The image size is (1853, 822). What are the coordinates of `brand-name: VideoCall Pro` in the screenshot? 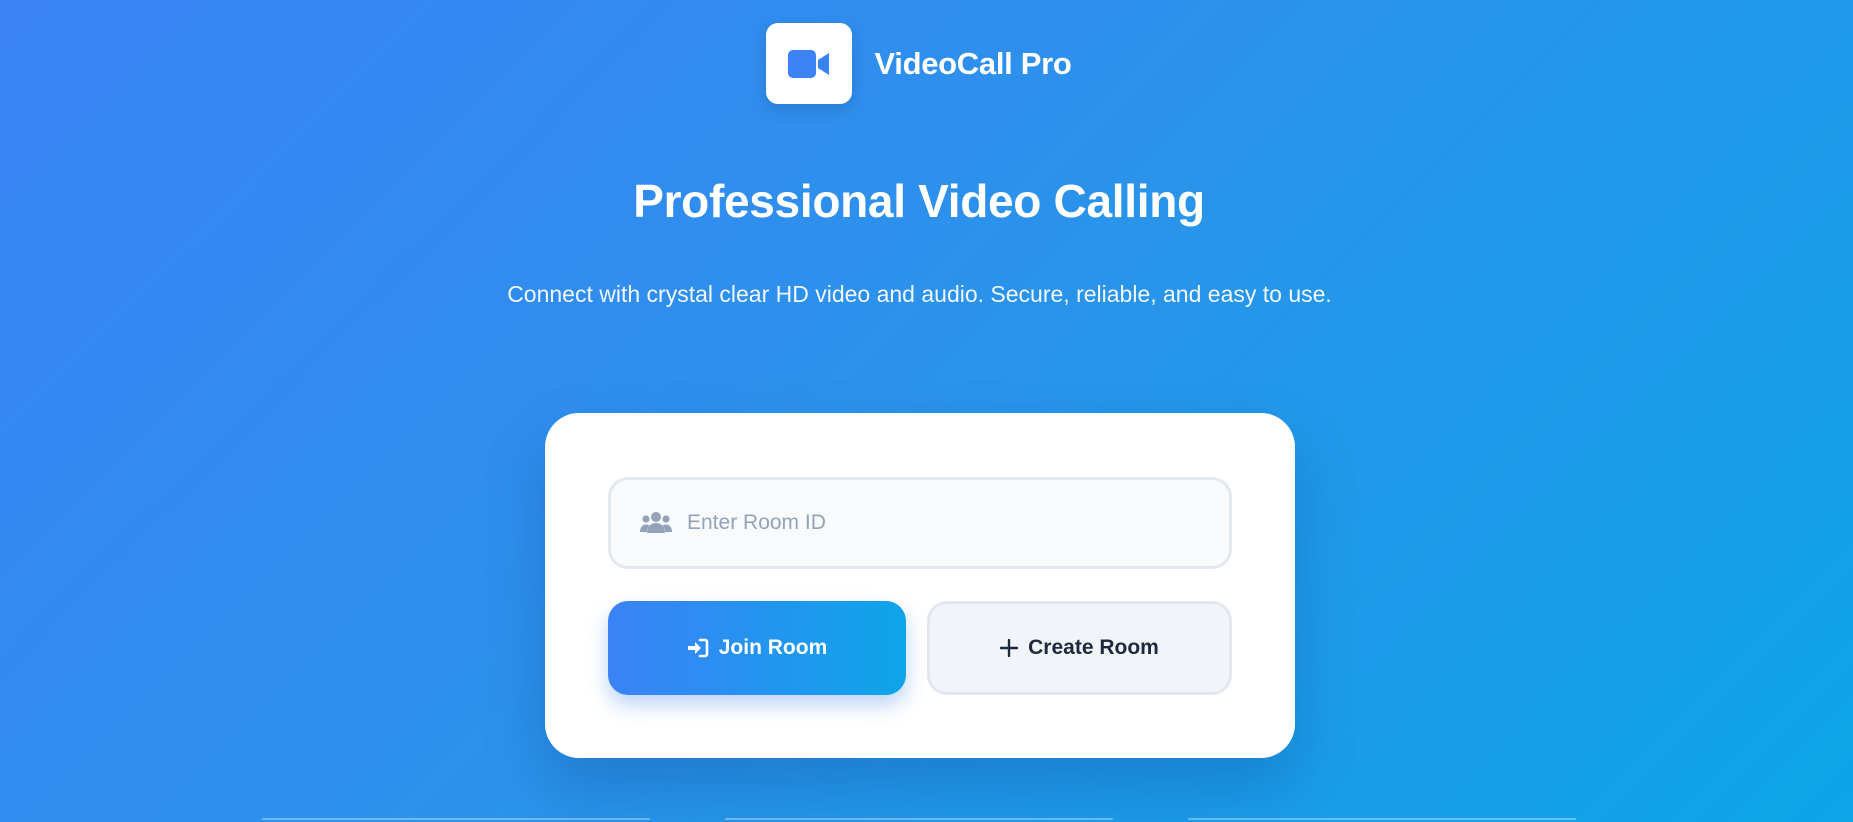 It's located at (973, 63).